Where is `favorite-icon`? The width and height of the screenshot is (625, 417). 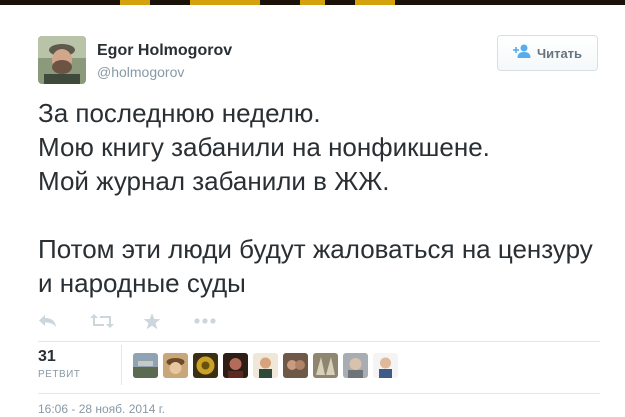
favorite-icon is located at coordinates (152, 321).